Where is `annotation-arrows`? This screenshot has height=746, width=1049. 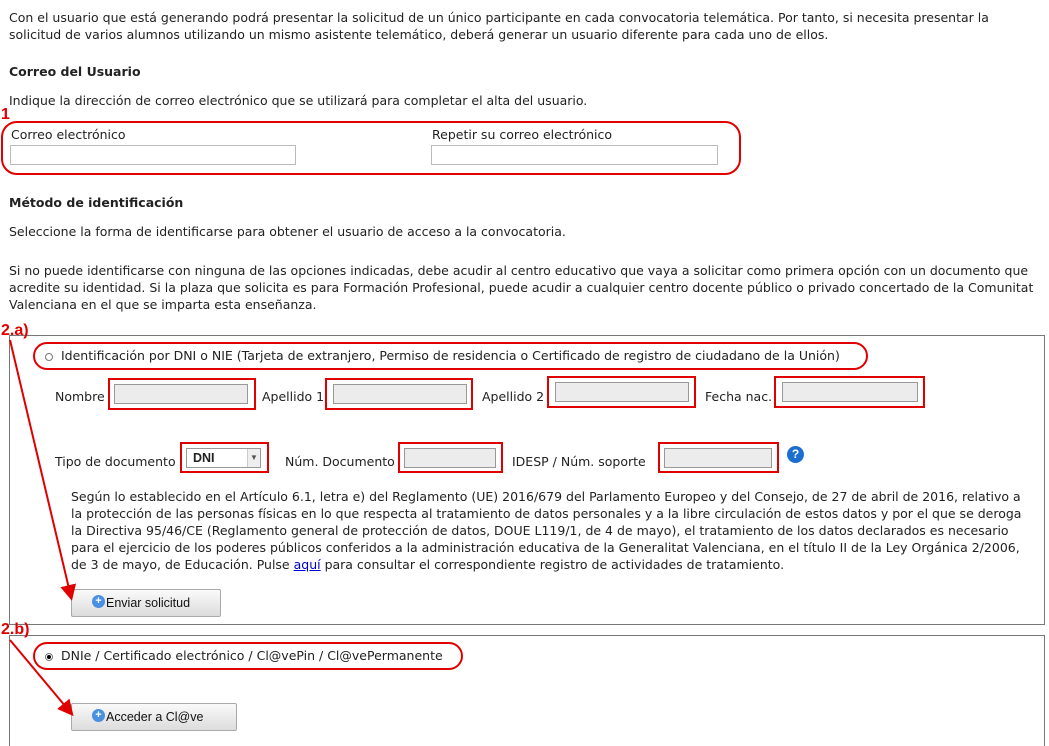
annotation-arrows is located at coordinates (43, 528).